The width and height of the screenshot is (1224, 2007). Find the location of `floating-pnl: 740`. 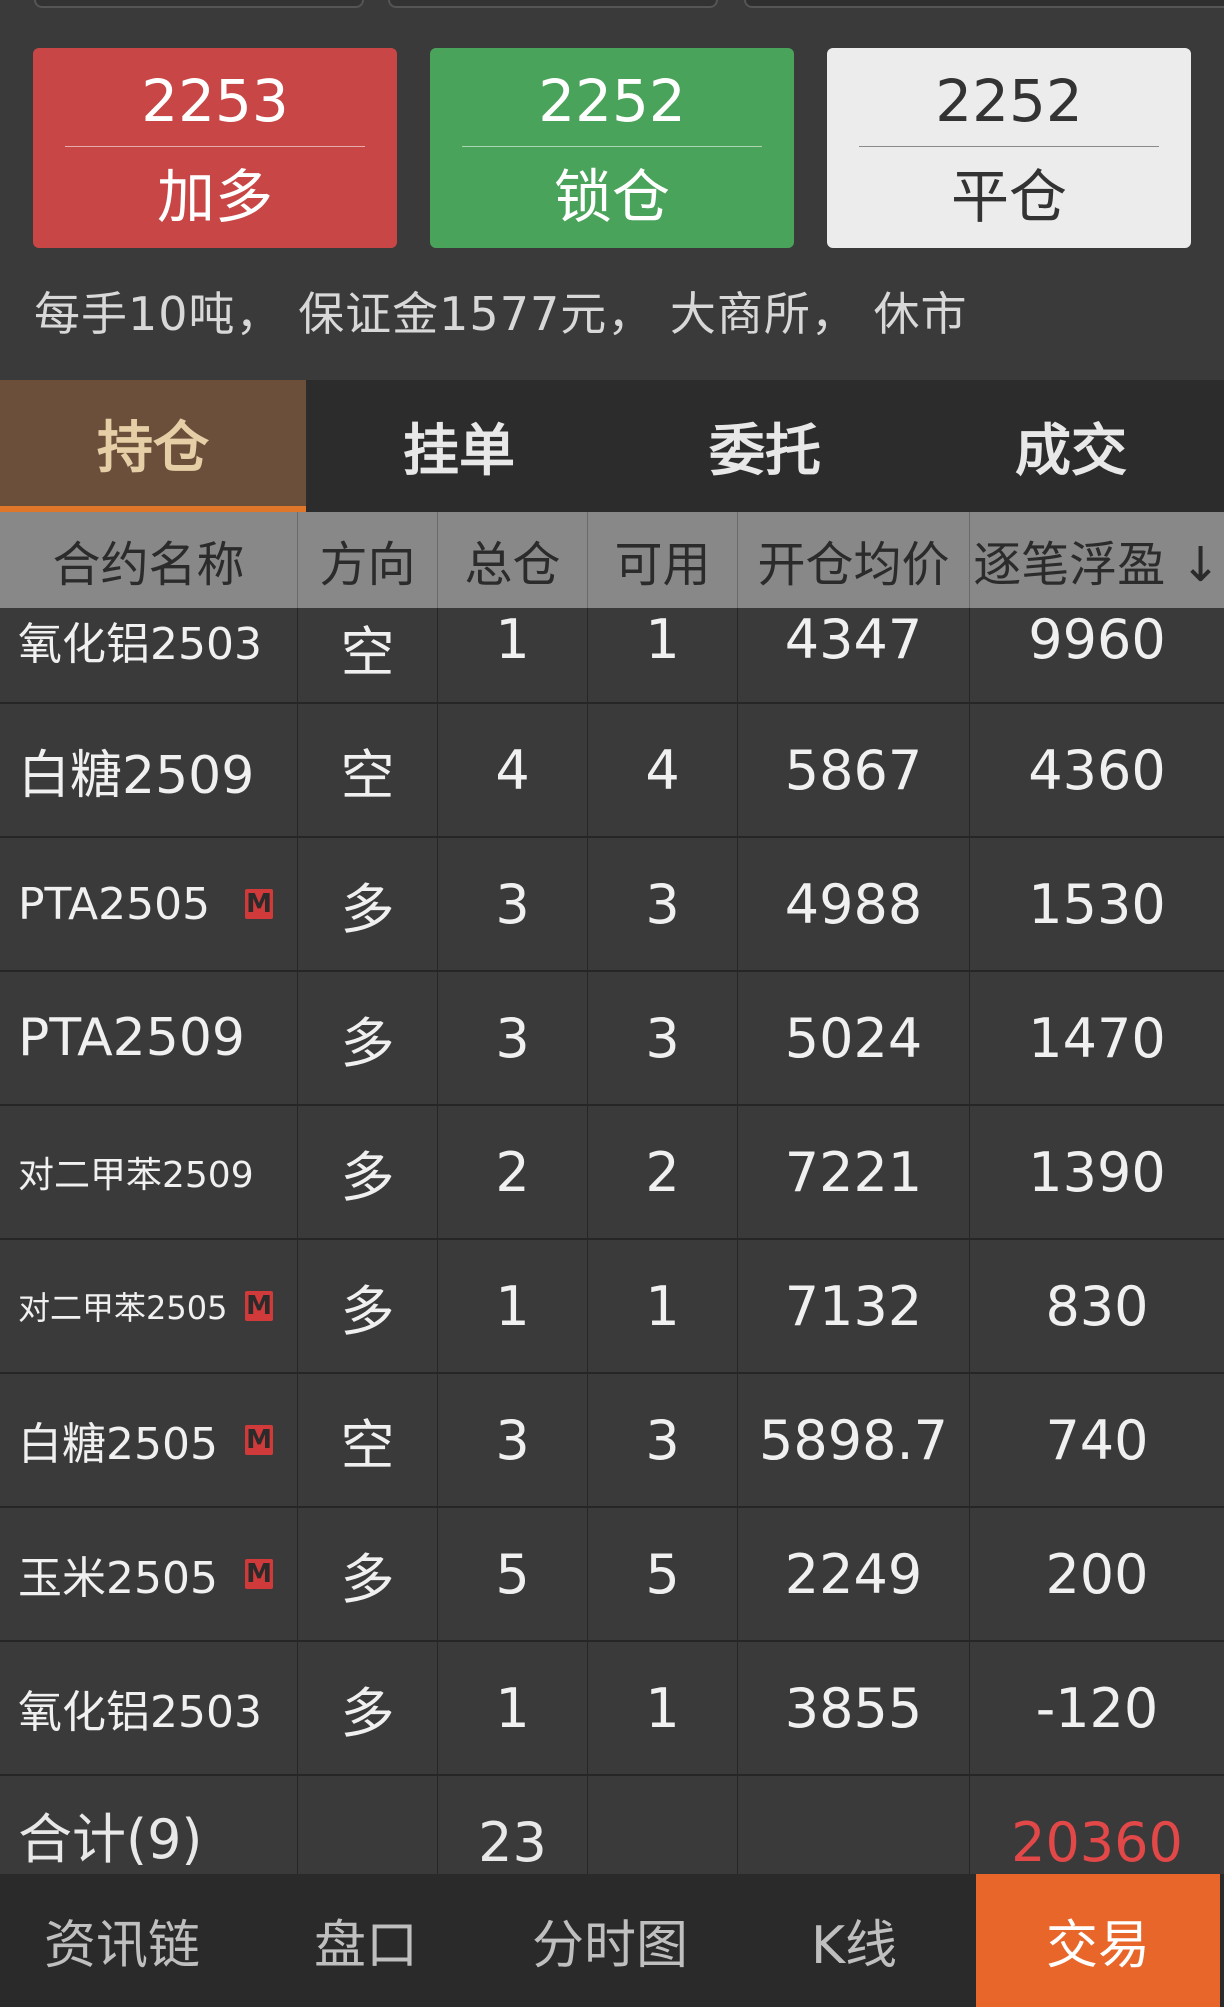

floating-pnl: 740 is located at coordinates (1097, 1440).